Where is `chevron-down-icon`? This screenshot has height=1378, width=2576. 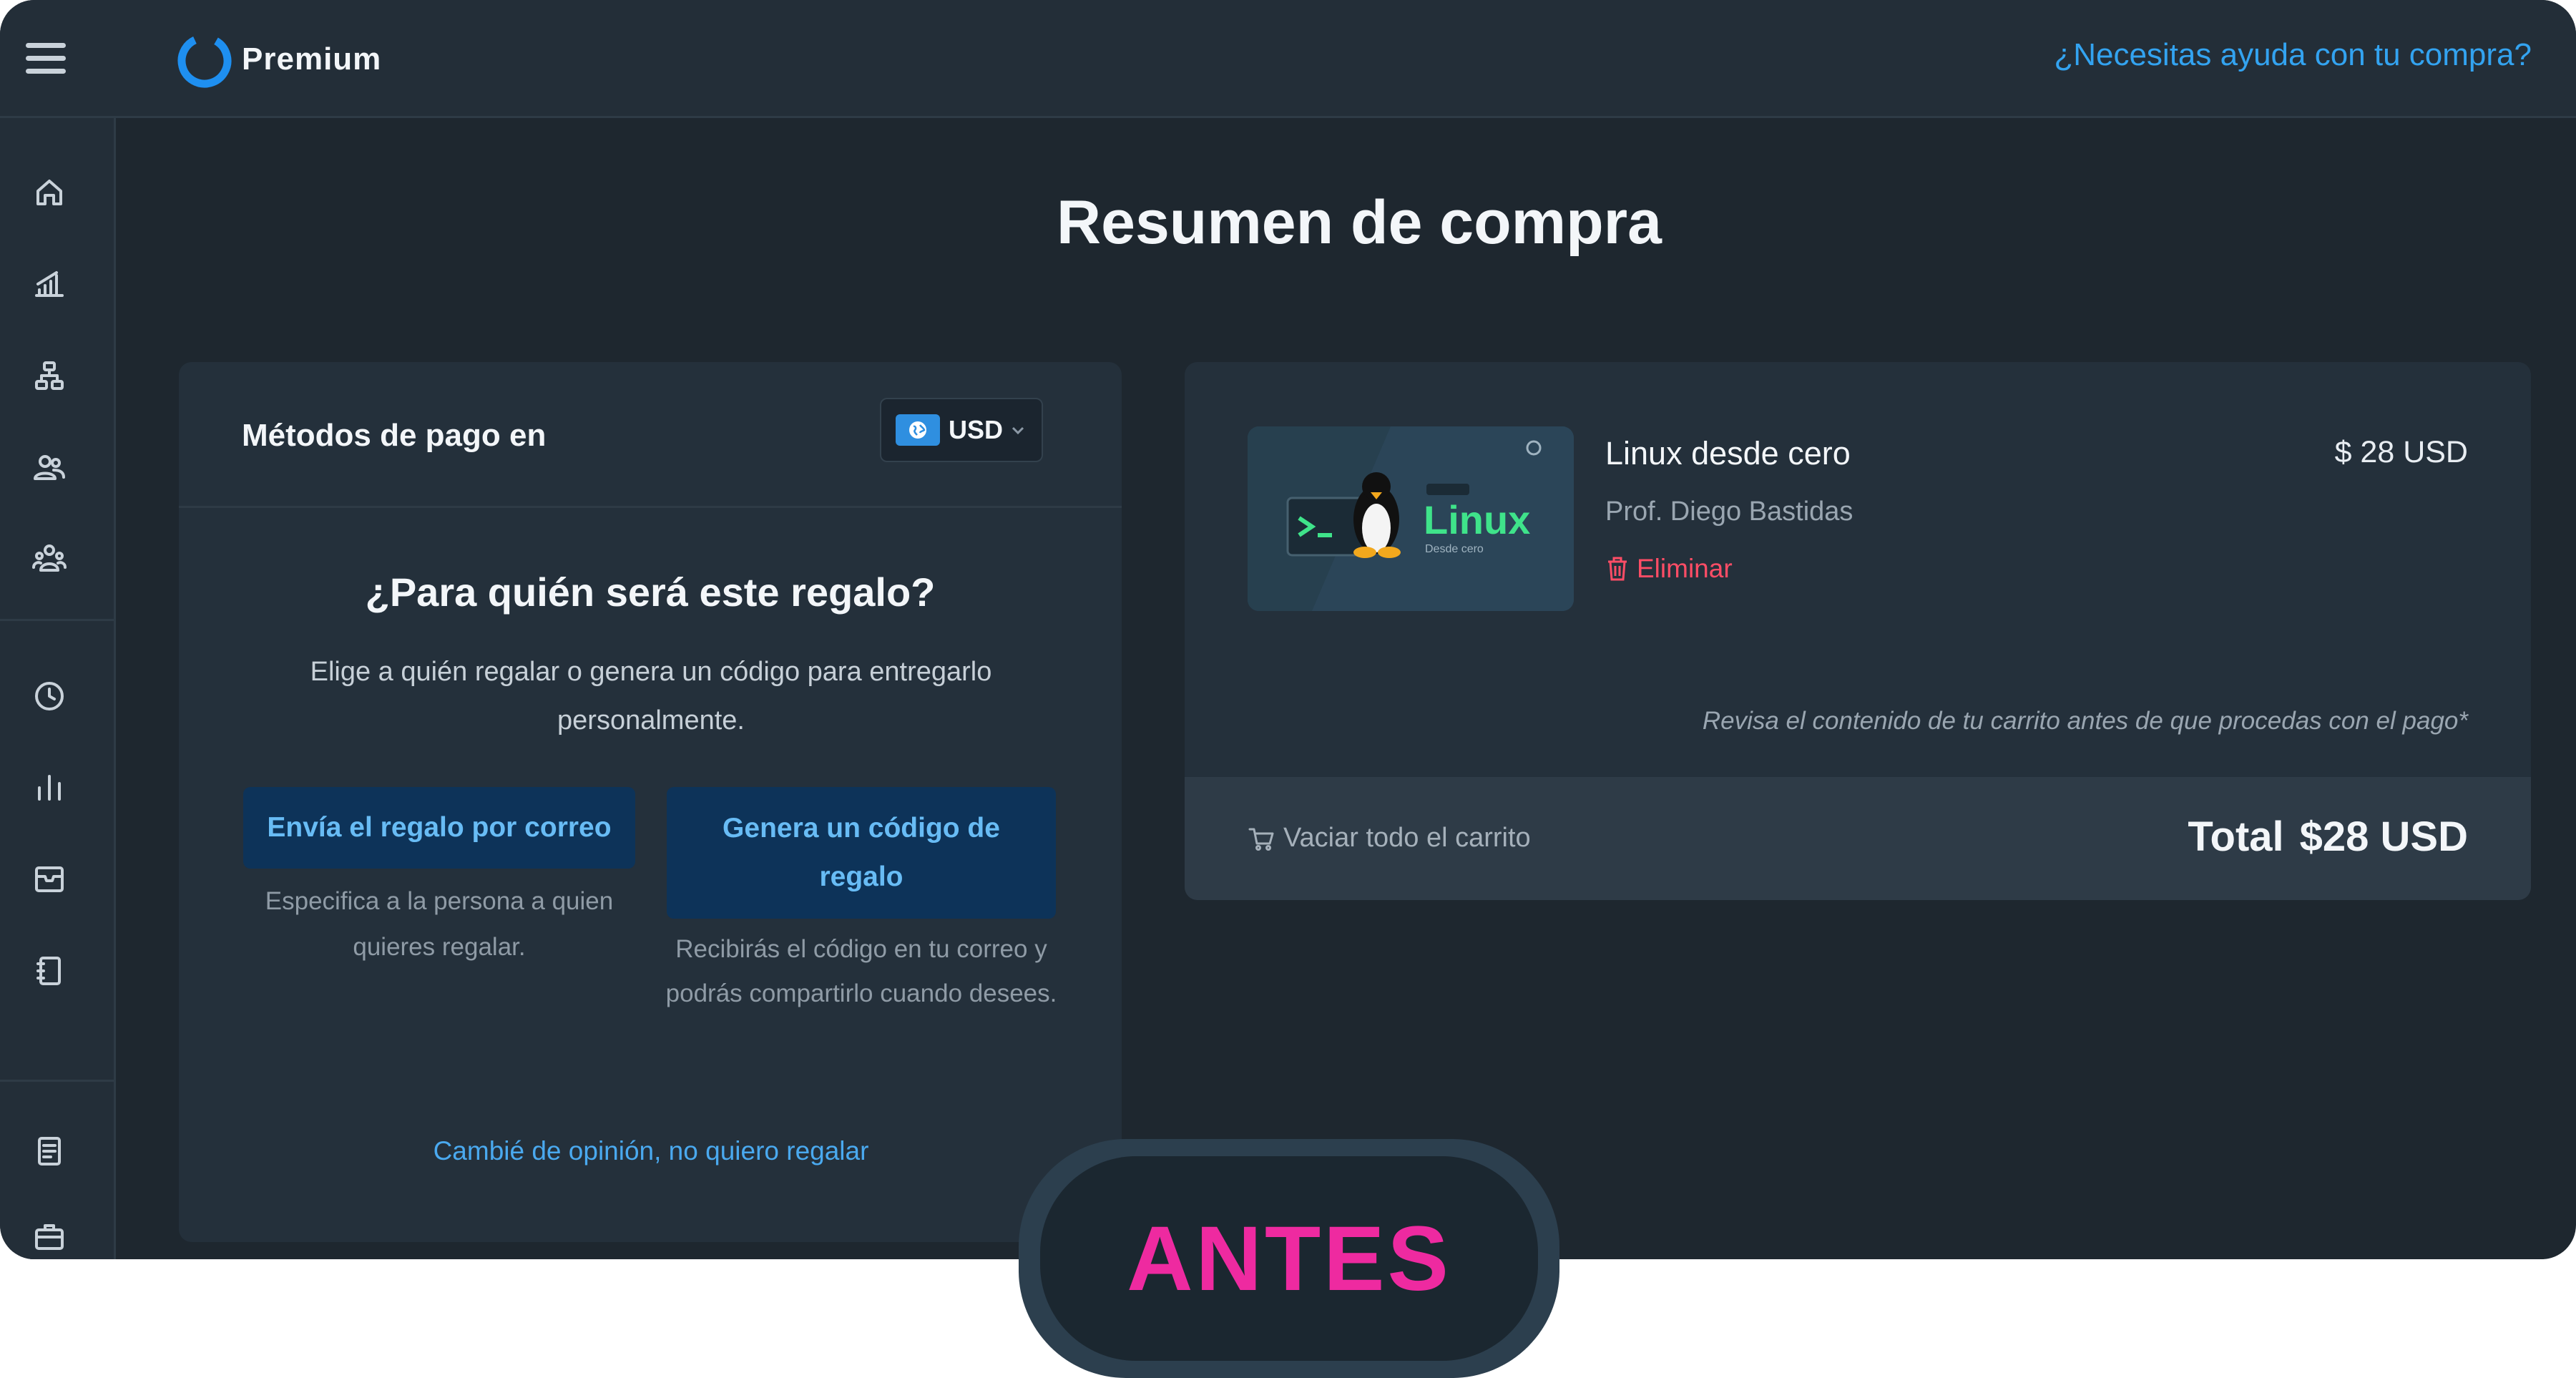
chevron-down-icon is located at coordinates (1018, 430).